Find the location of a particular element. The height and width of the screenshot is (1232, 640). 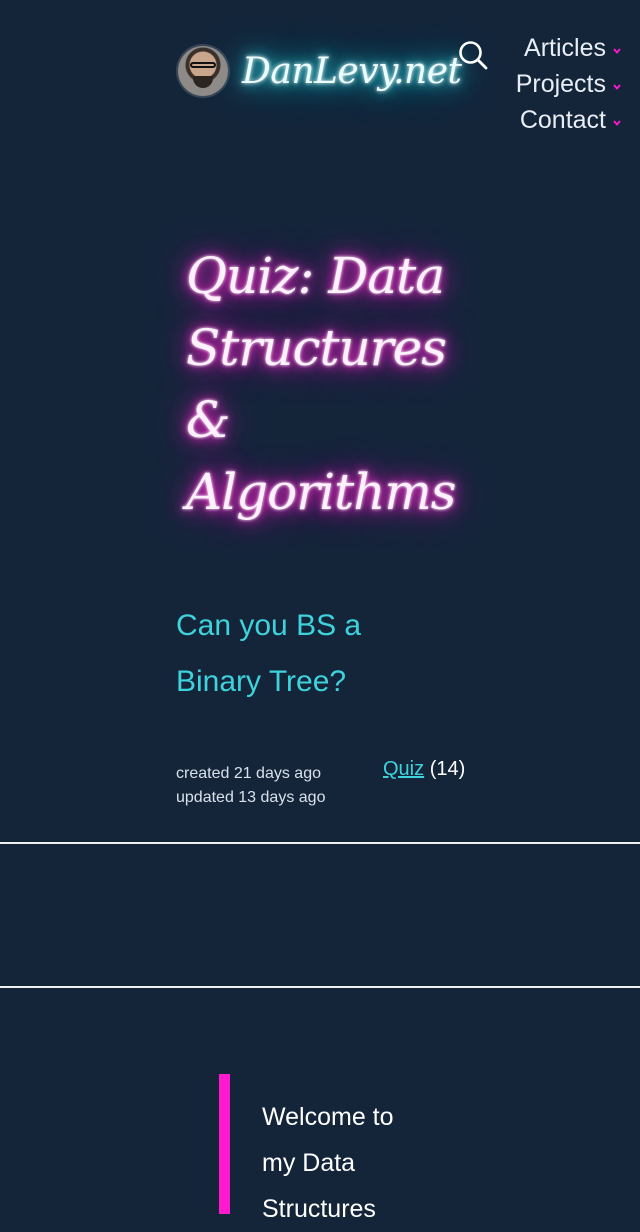

nav-item-label: Articles is located at coordinates (565, 47).